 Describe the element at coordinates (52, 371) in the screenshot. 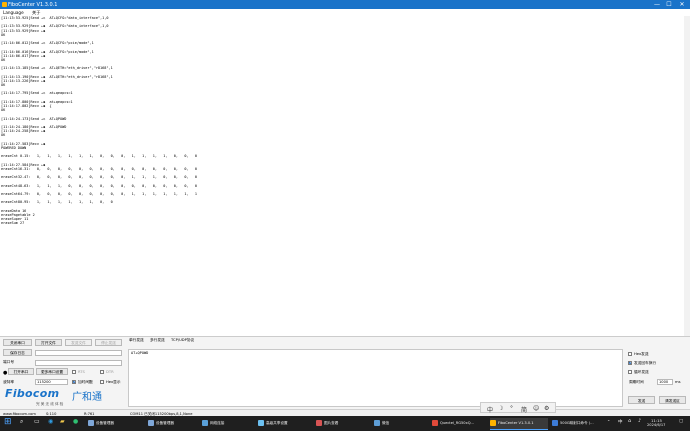

I see `more-port-settings-button: 更多串口设置` at that location.